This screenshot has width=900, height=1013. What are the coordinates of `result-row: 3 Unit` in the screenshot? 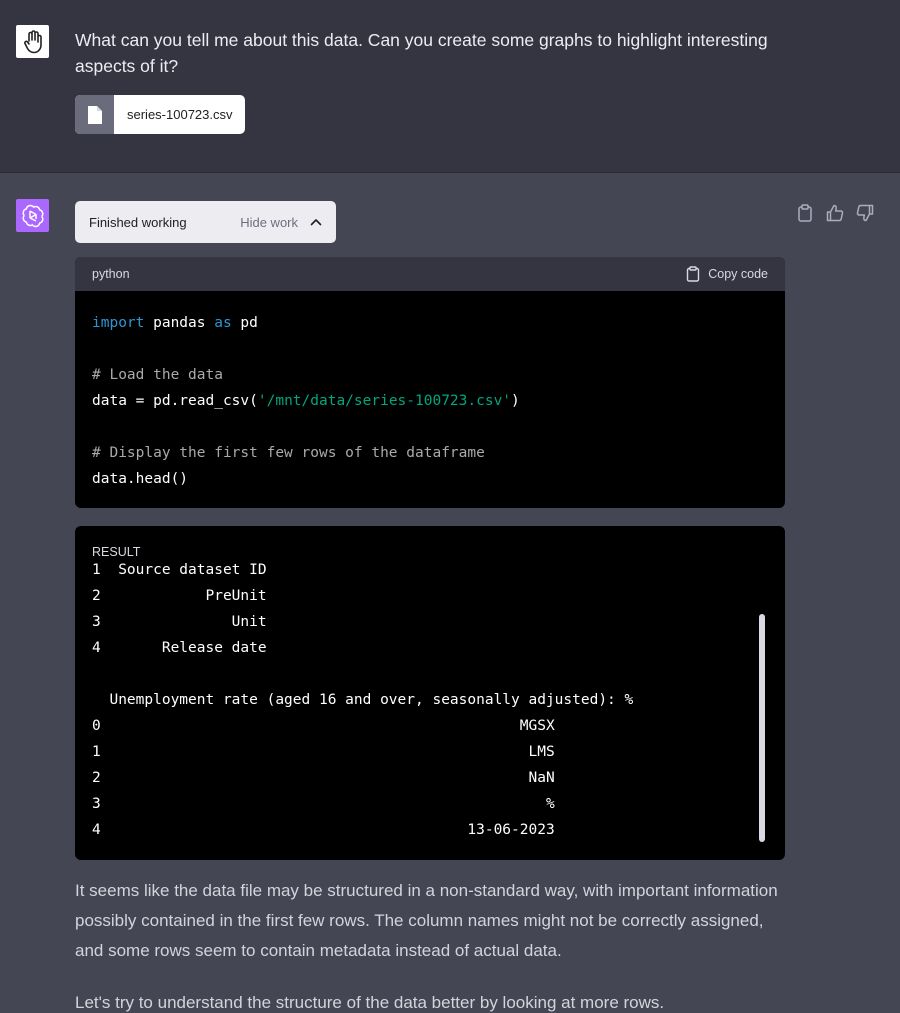 It's located at (179, 622).